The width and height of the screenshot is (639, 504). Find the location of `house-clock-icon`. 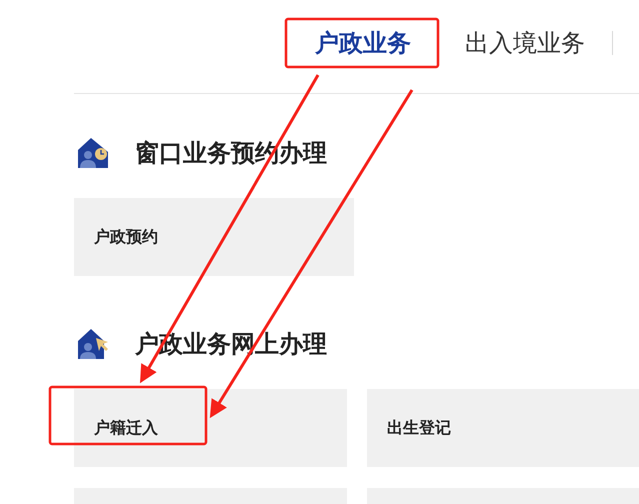

house-clock-icon is located at coordinates (93, 153).